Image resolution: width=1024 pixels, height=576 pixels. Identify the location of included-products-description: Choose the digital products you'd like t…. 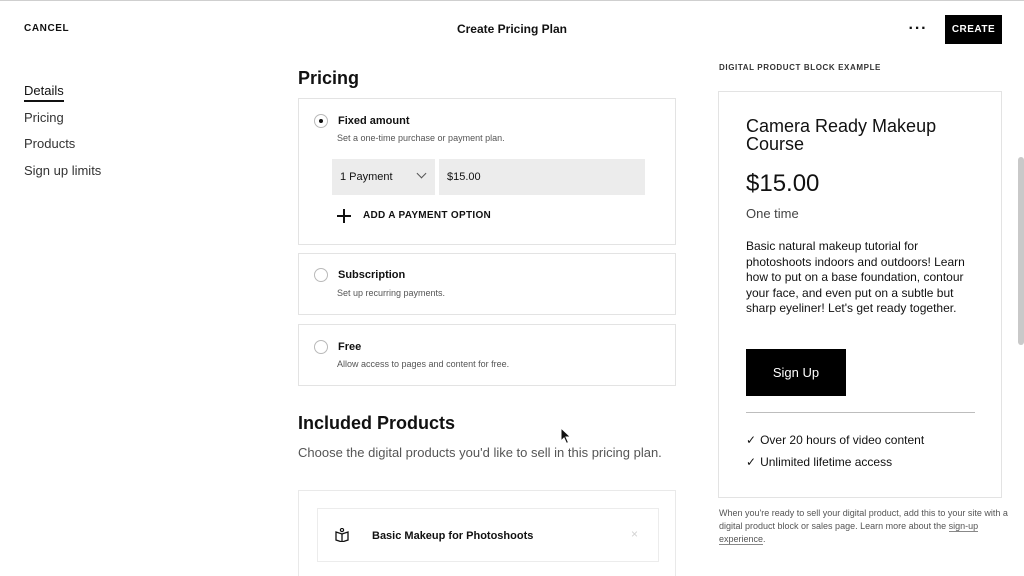
(480, 452).